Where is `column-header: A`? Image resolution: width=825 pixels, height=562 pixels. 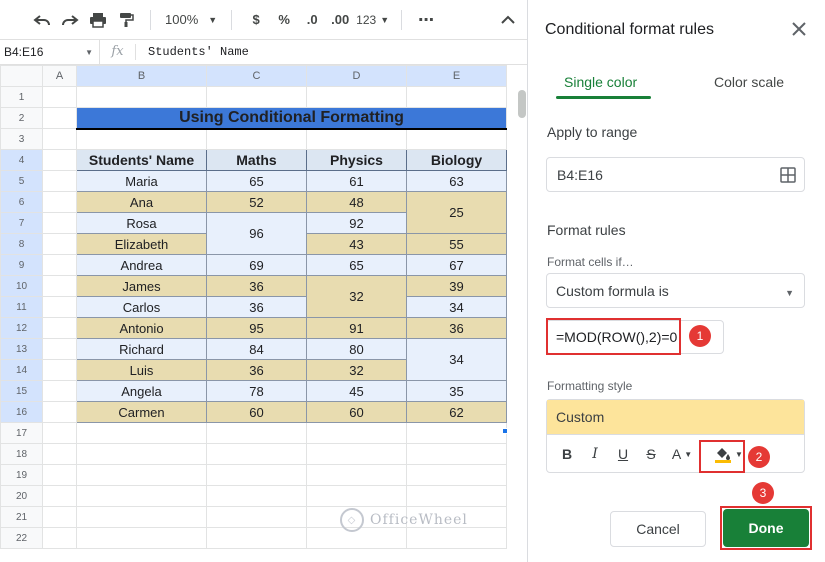
column-header: A is located at coordinates (59, 76).